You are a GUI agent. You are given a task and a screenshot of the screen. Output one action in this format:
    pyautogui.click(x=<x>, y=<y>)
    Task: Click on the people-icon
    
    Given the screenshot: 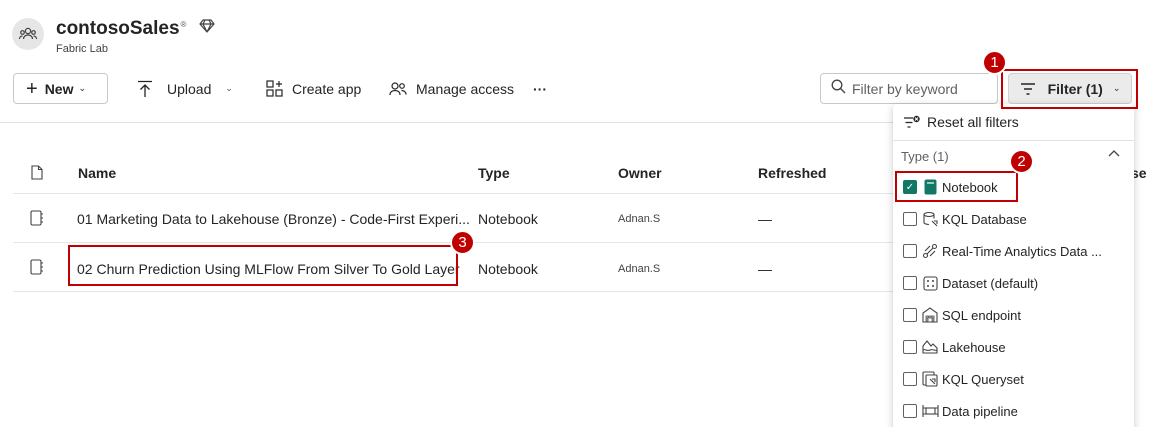 What is the action you would take?
    pyautogui.click(x=398, y=89)
    